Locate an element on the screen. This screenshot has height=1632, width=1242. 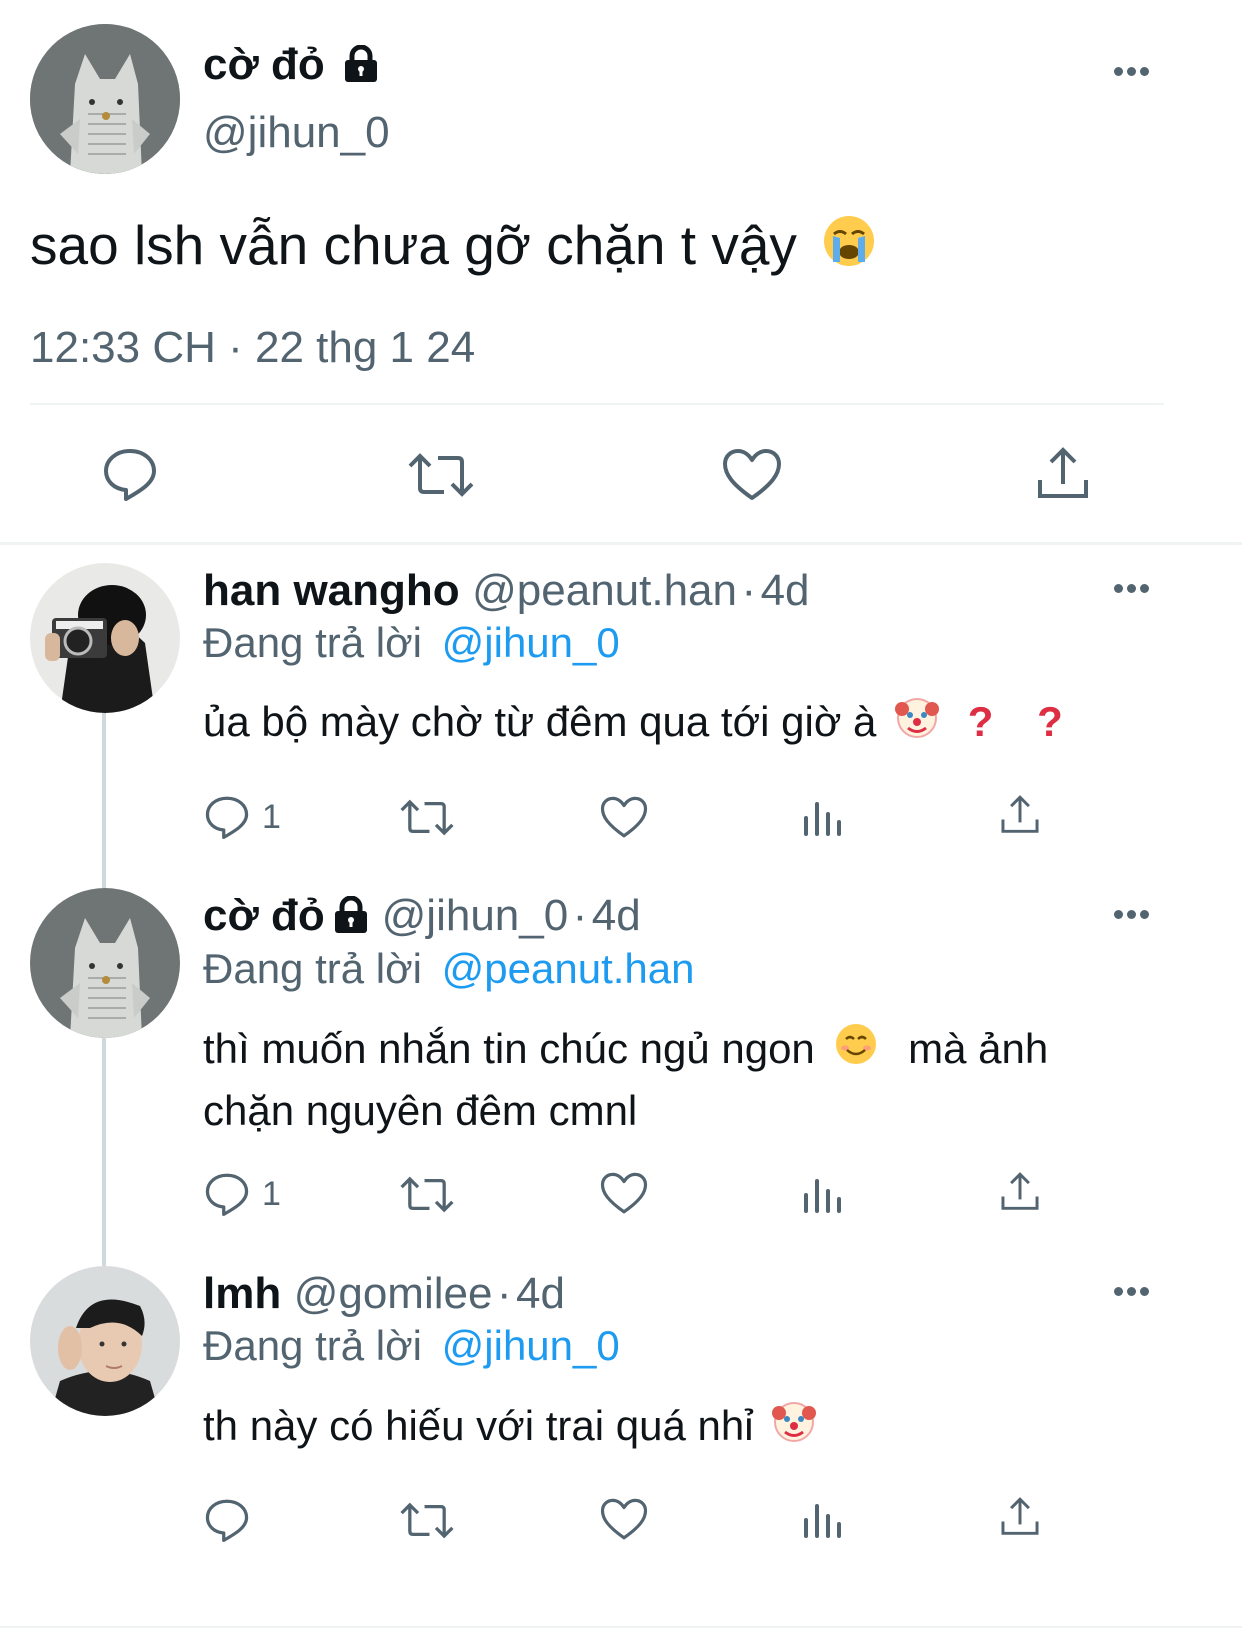
reply3-header: lmh @gomilee · 4d is located at coordinates (384, 1294).